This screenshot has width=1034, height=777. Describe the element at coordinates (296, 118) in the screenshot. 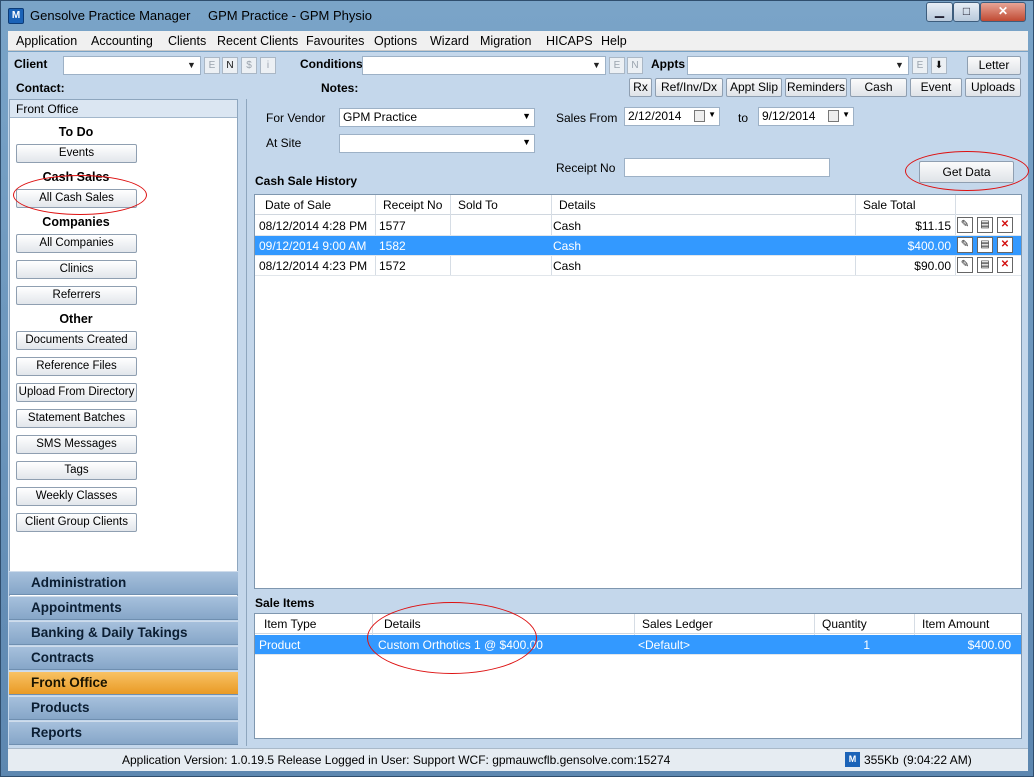

I see `for-vendor-label: For Vendor` at that location.